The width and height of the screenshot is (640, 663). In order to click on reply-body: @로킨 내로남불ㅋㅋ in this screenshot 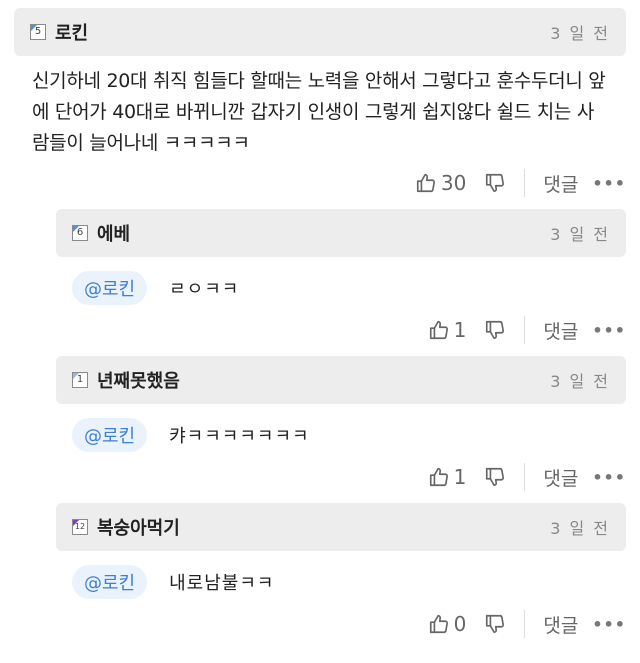, I will do `click(341, 575)`.